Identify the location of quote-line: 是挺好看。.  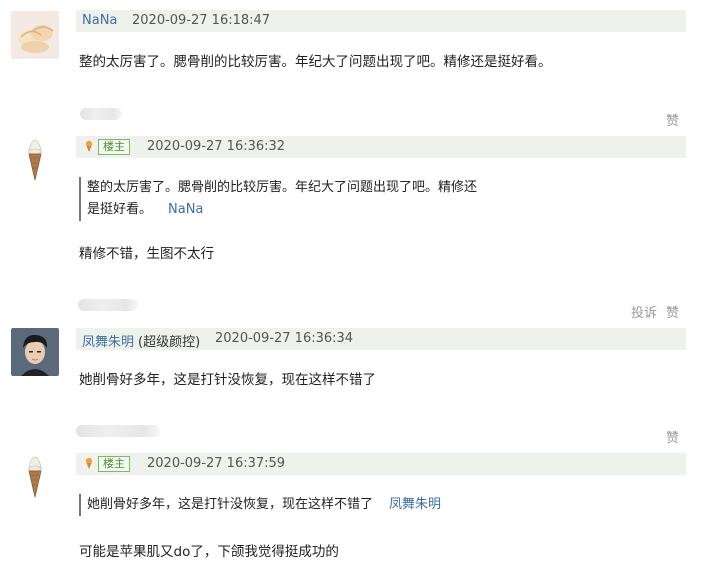
(120, 209).